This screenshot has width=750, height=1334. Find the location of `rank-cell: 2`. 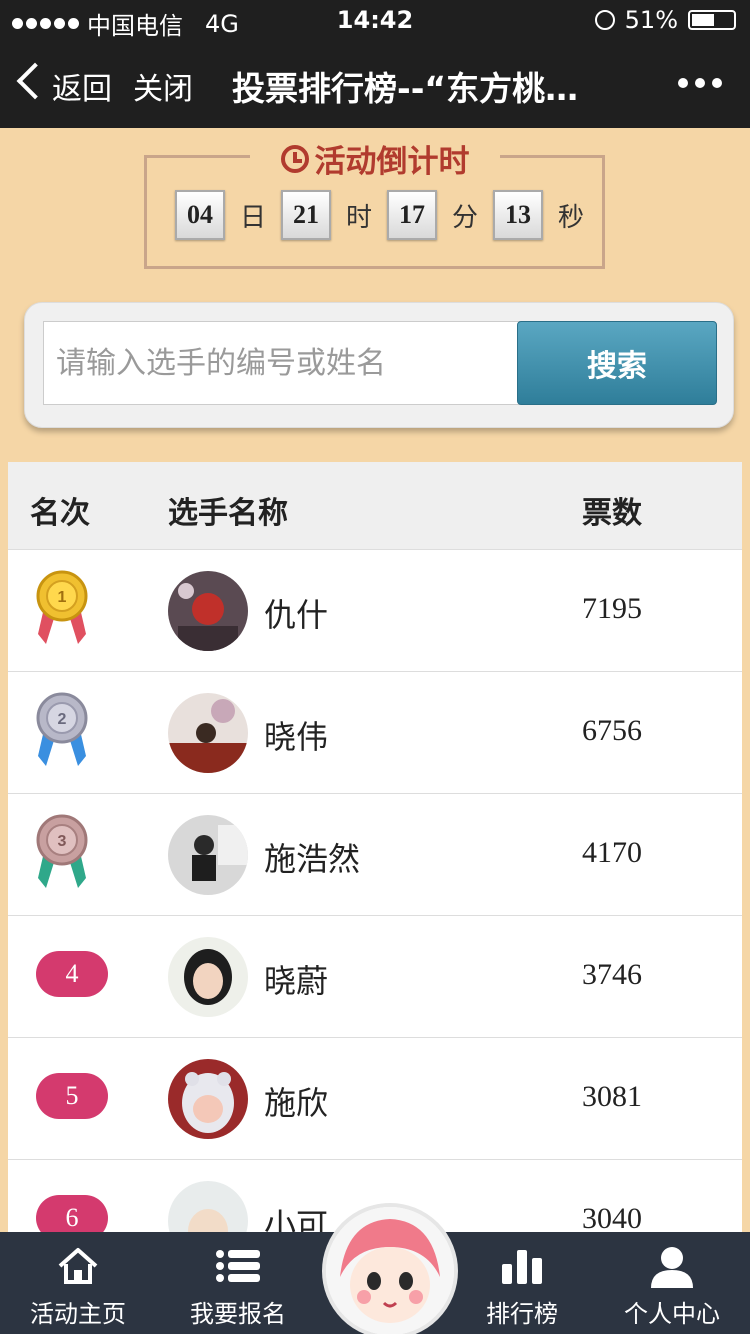

rank-cell: 2 is located at coordinates (63, 730).